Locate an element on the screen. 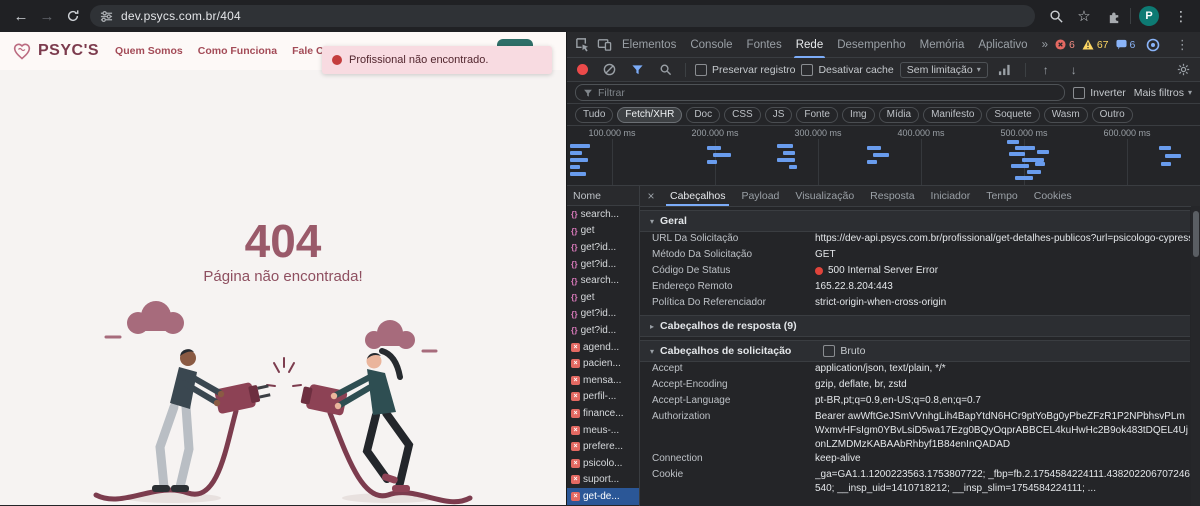  raw-headers-checkbox: Bruto is located at coordinates (844, 351).